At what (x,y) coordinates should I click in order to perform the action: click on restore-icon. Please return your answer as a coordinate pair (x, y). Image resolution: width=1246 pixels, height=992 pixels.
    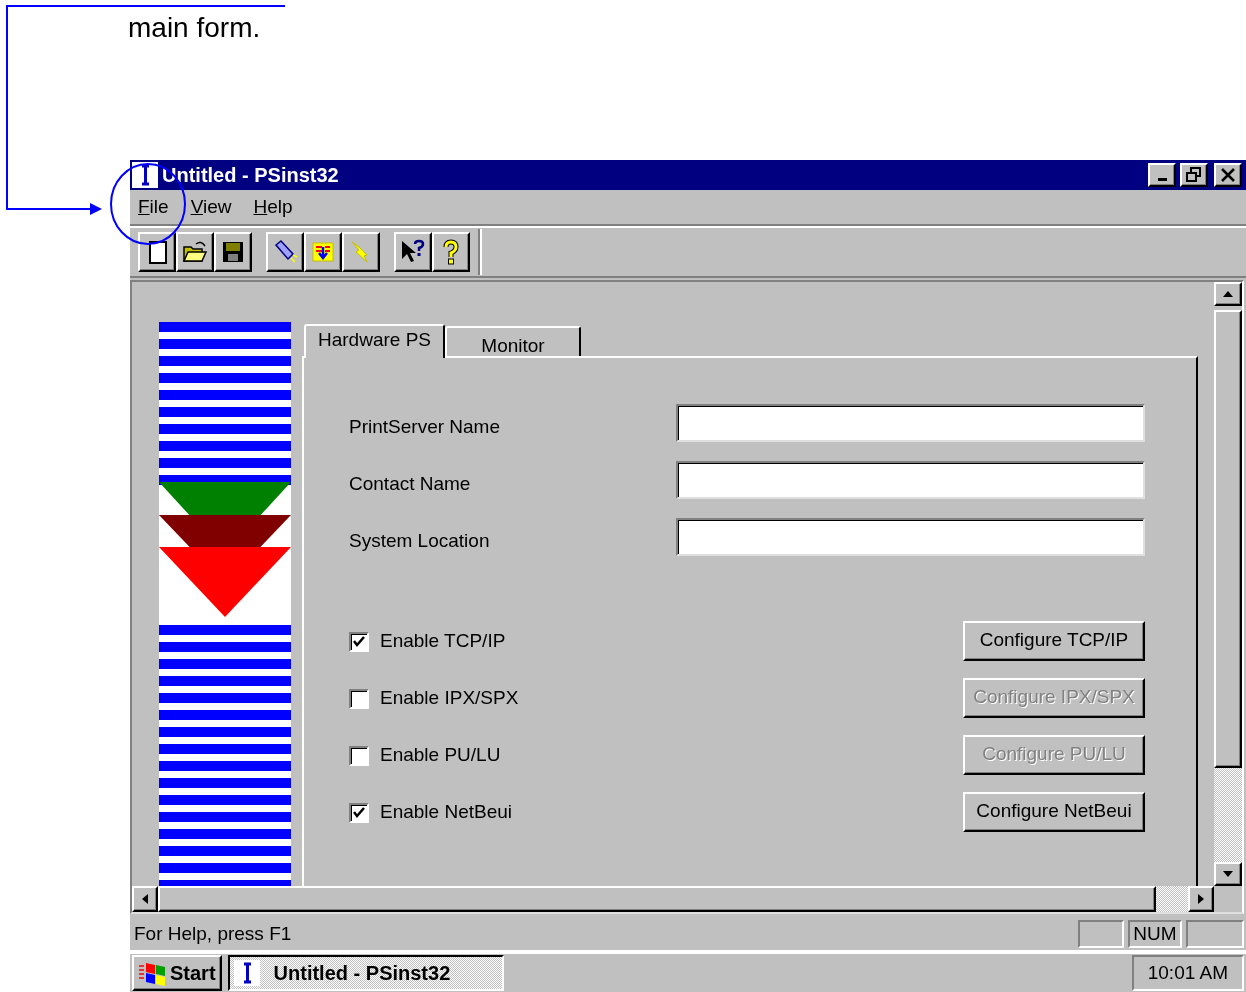
    Looking at the image, I should click on (1194, 175).